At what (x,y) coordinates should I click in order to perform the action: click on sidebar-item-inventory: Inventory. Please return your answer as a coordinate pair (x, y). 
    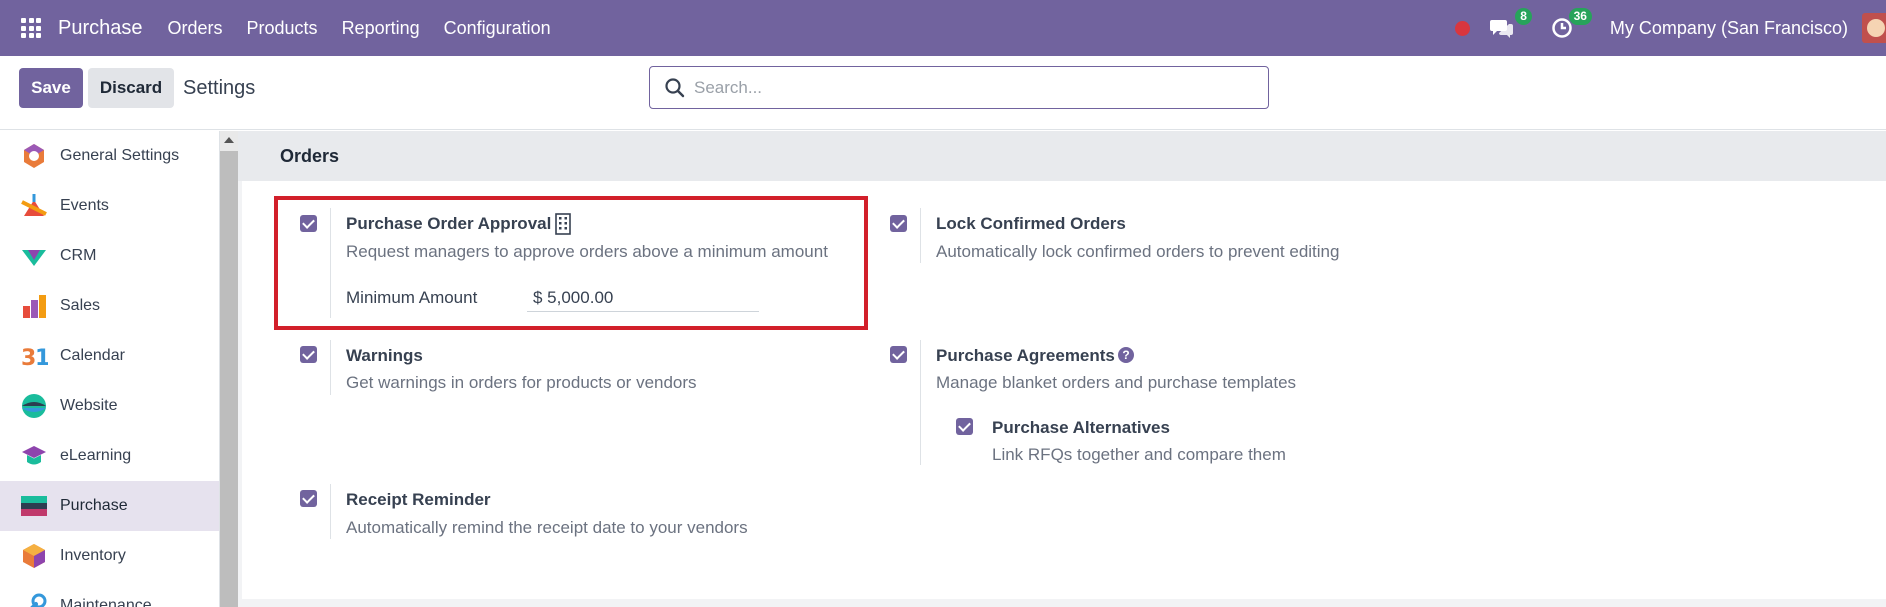
    Looking at the image, I should click on (109, 556).